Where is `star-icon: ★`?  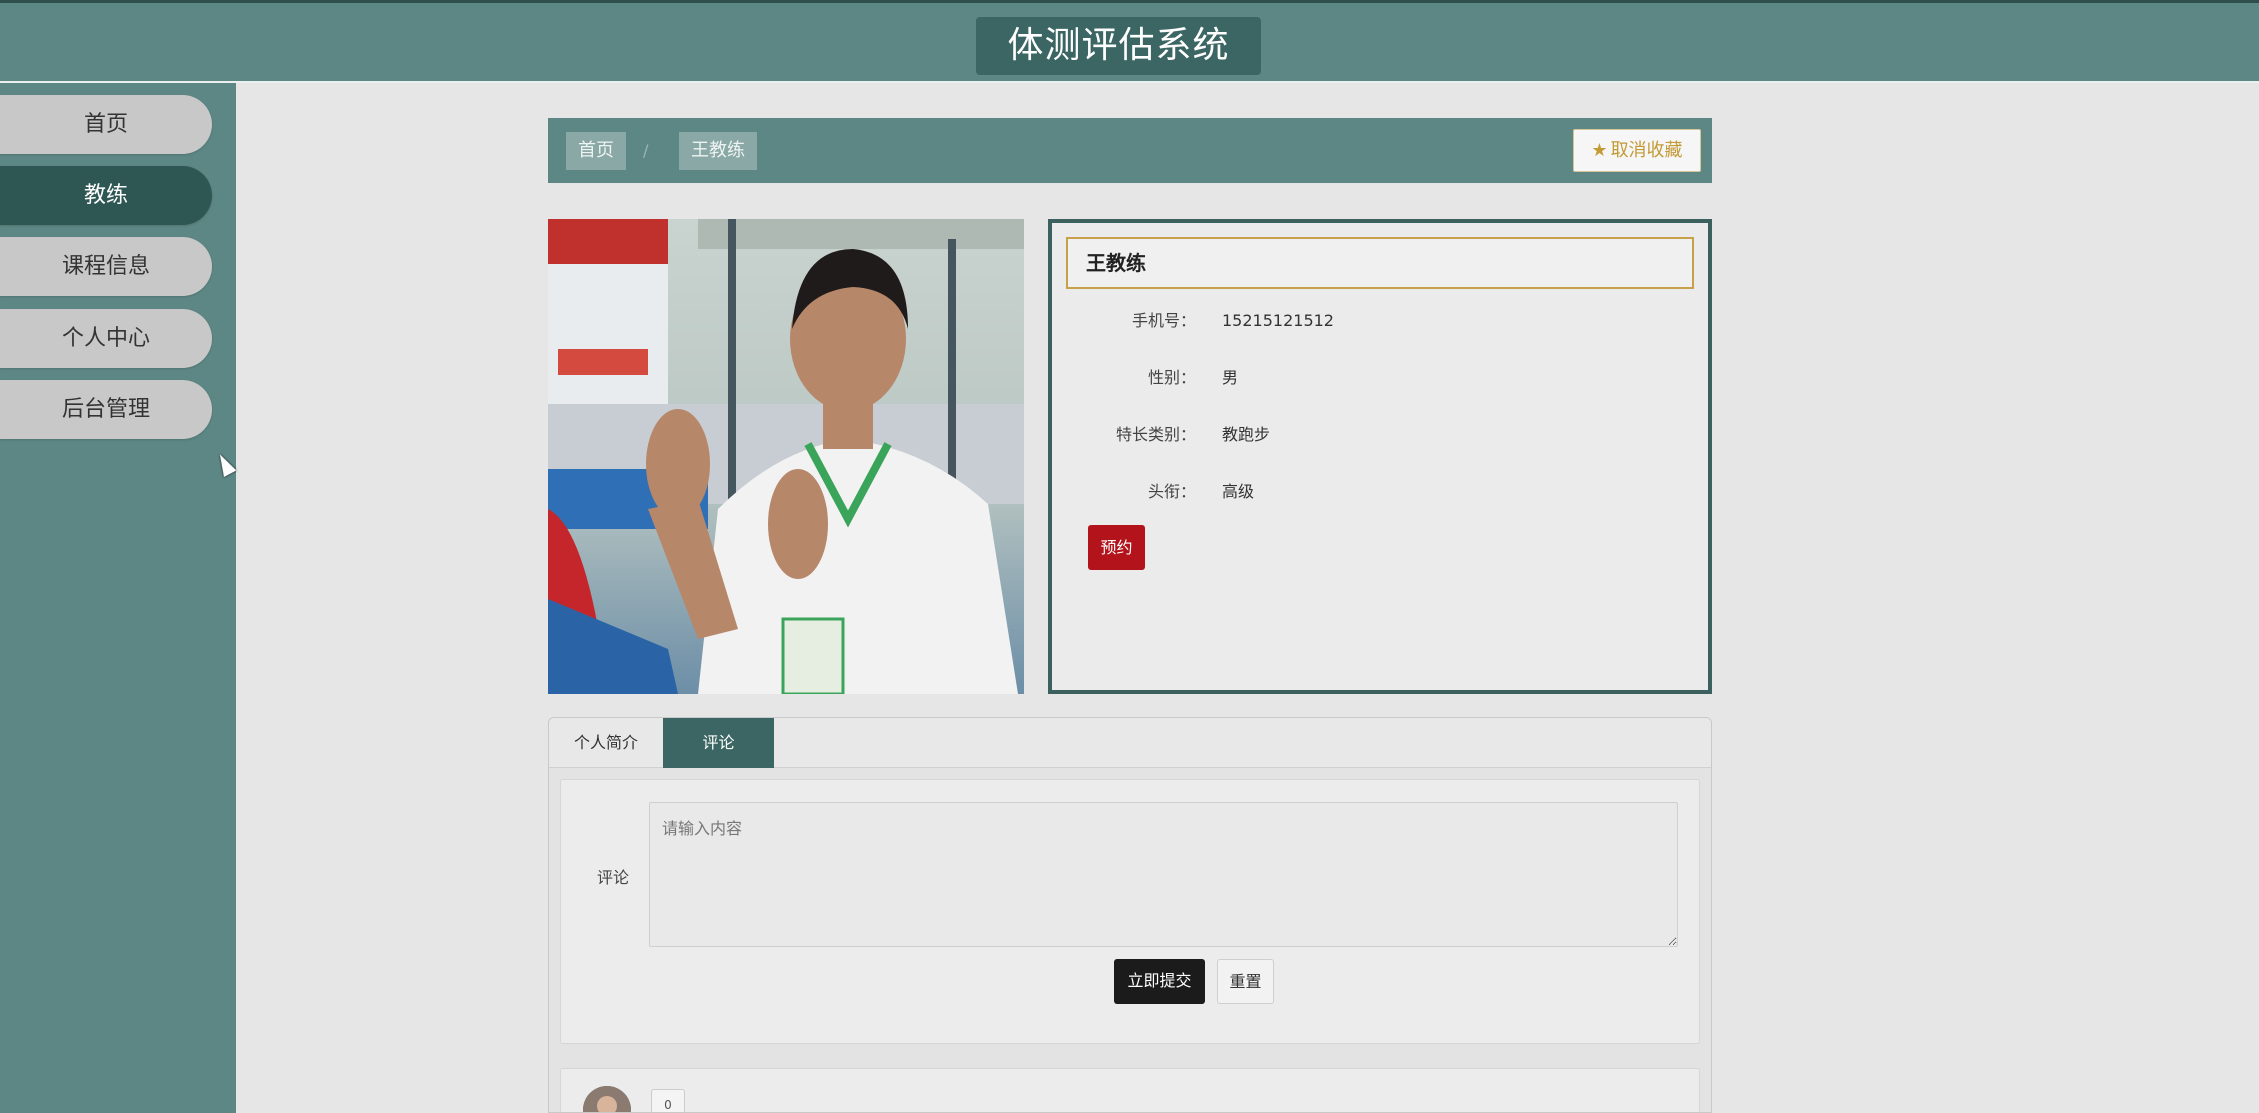 star-icon: ★ is located at coordinates (1599, 150).